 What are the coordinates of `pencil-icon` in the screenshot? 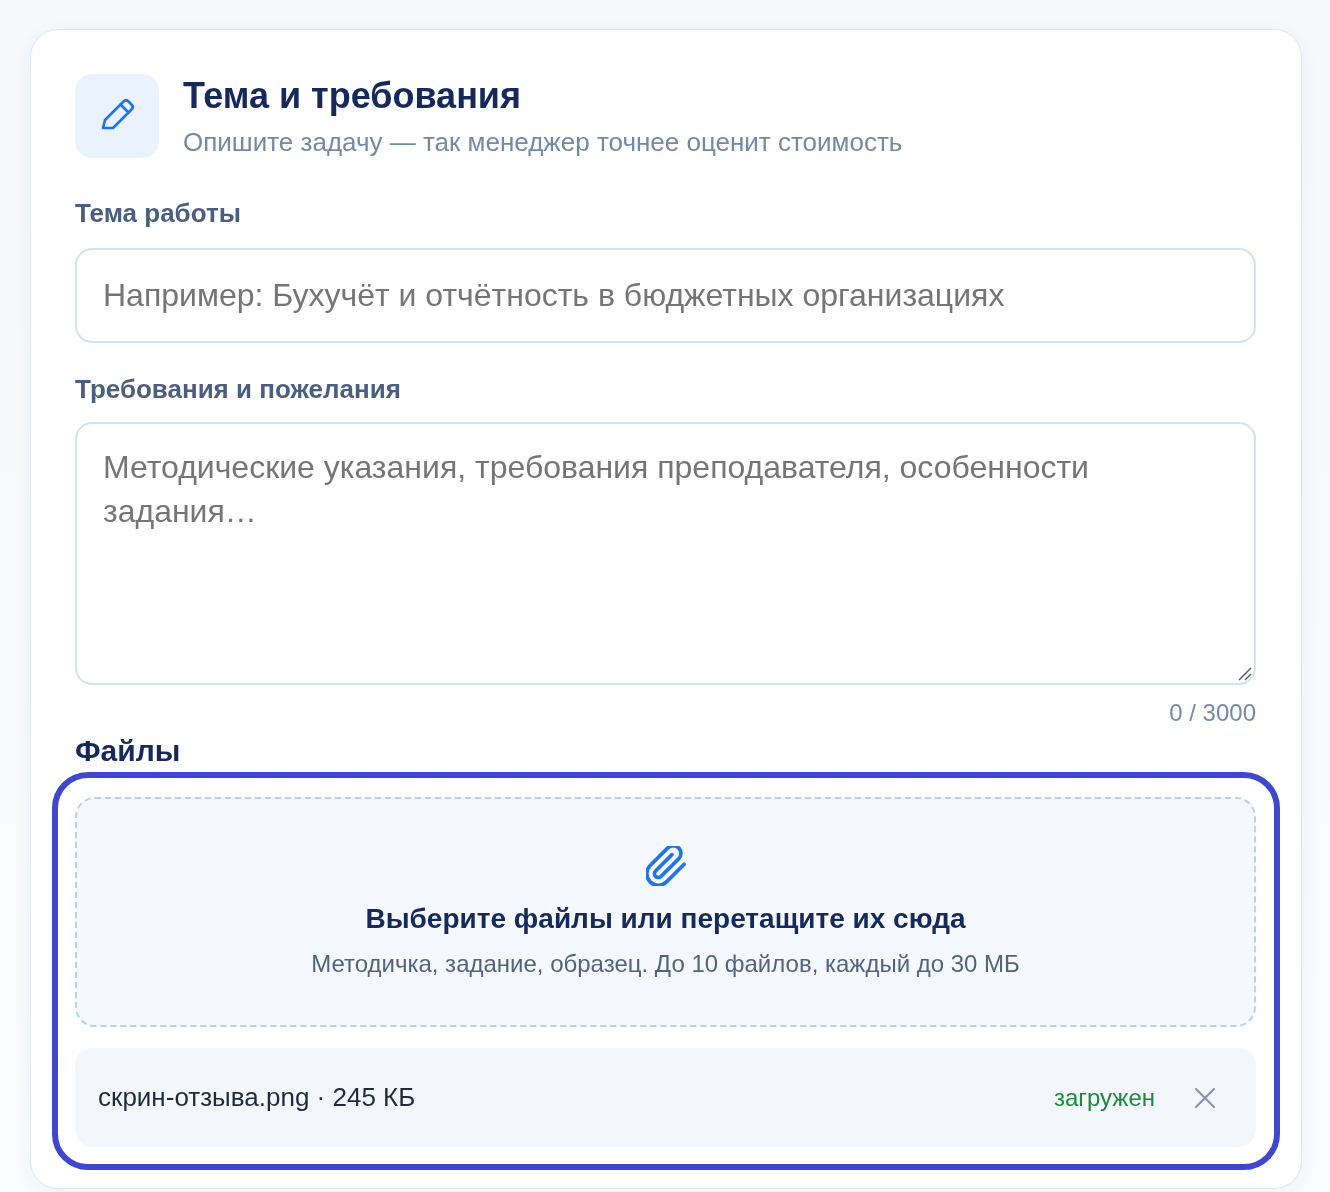 It's located at (117, 116).